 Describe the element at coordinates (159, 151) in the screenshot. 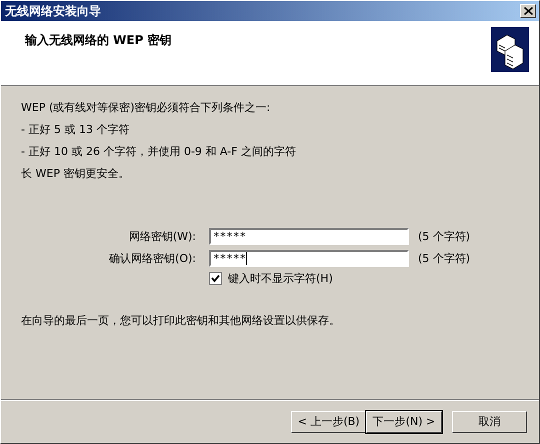

I see `instruction-text: - 正好 10 或 26 个字符，并使用 0-9 和 A-F 之间的字符` at that location.